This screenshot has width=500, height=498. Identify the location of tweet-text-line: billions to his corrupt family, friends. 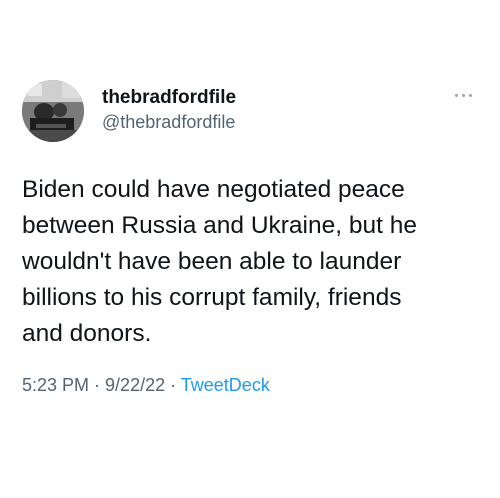
(212, 297).